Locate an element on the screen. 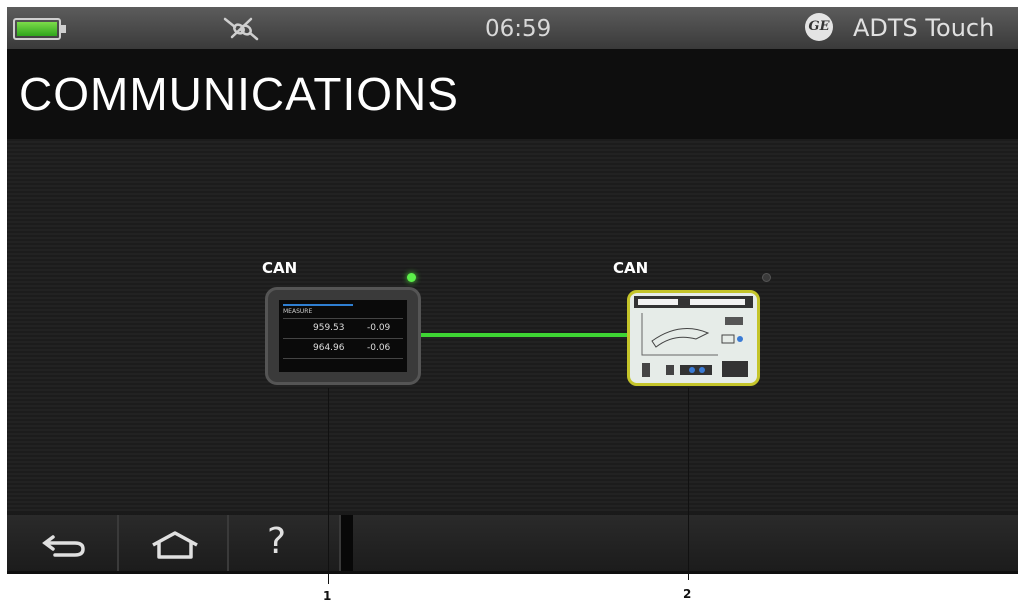 The width and height of the screenshot is (1019, 610). back-button is located at coordinates (63, 543).